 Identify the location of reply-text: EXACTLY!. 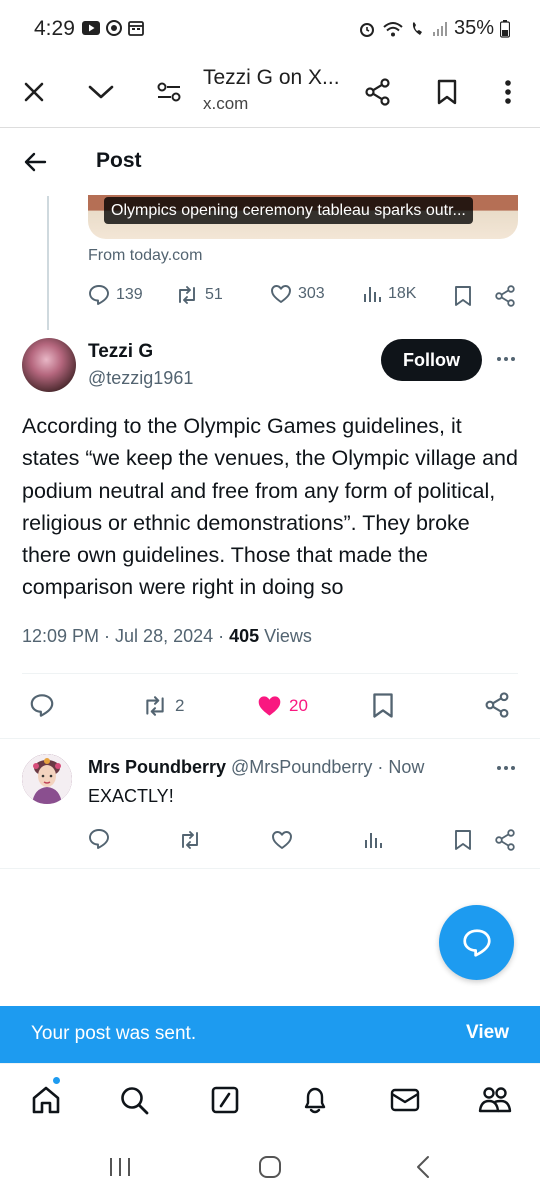
(131, 796).